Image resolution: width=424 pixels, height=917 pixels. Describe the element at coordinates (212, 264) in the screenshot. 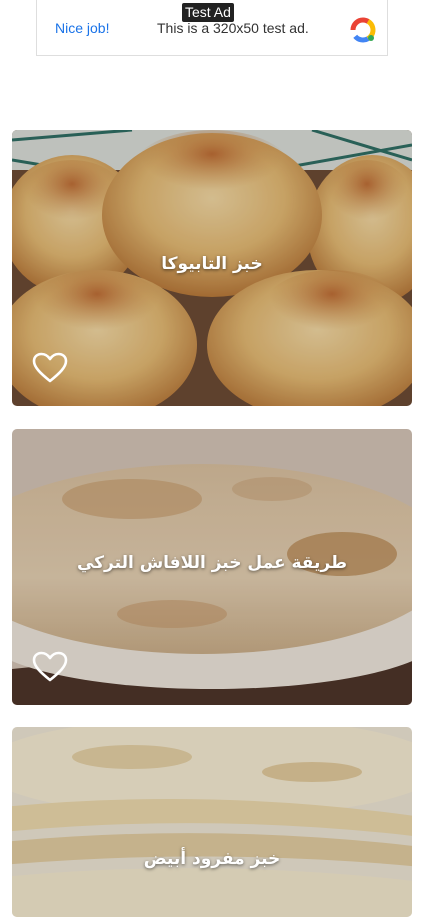

I see `recipe-title: خبز التابيوكا` at that location.